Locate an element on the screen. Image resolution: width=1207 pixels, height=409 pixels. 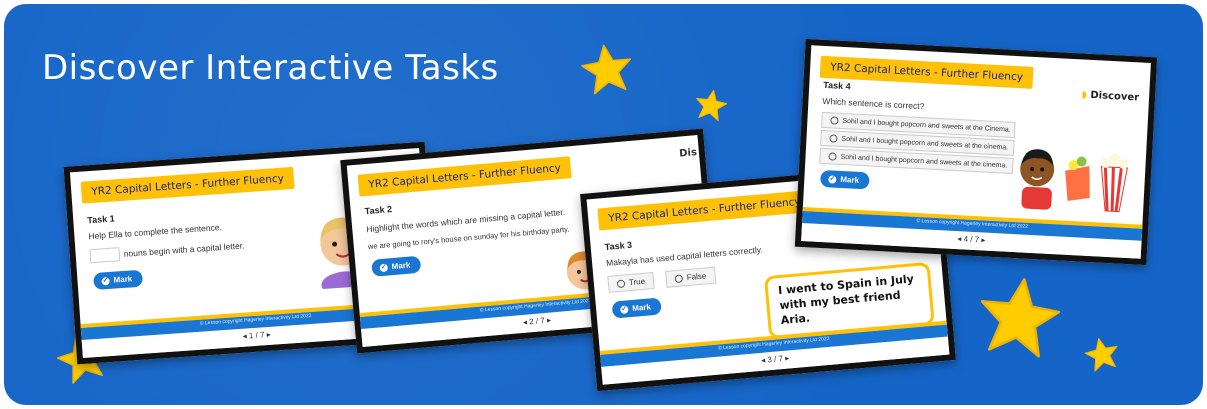
task-label: Task 1 is located at coordinates (100, 219).